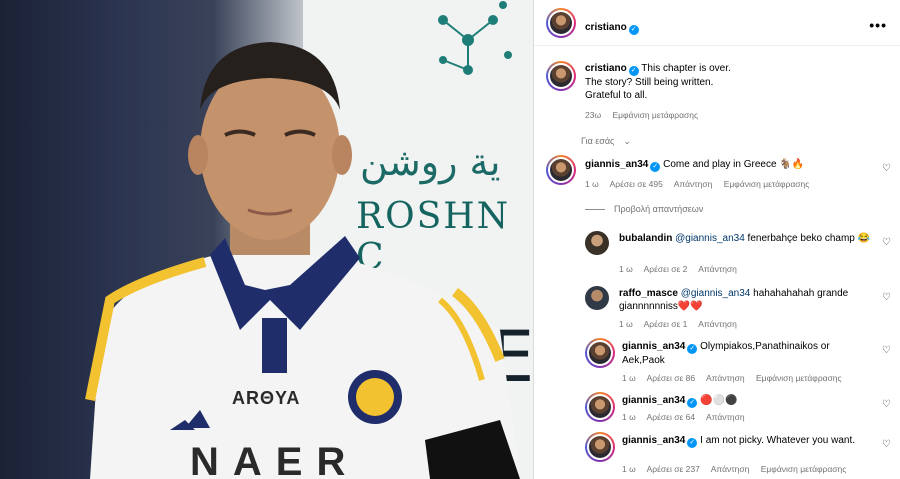 Image resolution: width=900 pixels, height=479 pixels. What do you see at coordinates (595, 210) in the screenshot?
I see `divider` at bounding box center [595, 210].